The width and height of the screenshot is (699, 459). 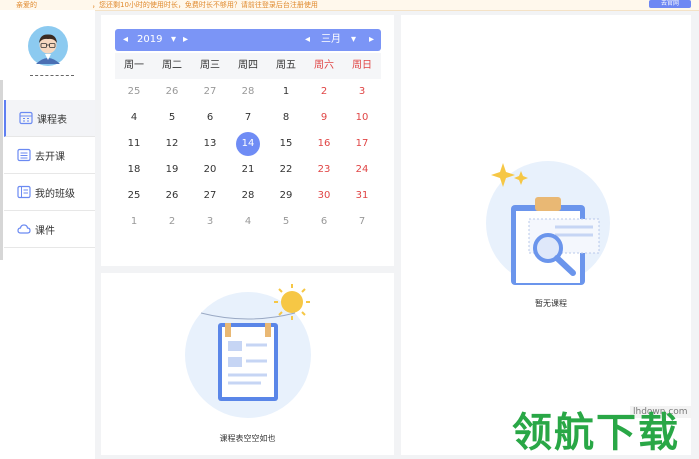 I want to click on calendar-day: 12, so click(x=172, y=144).